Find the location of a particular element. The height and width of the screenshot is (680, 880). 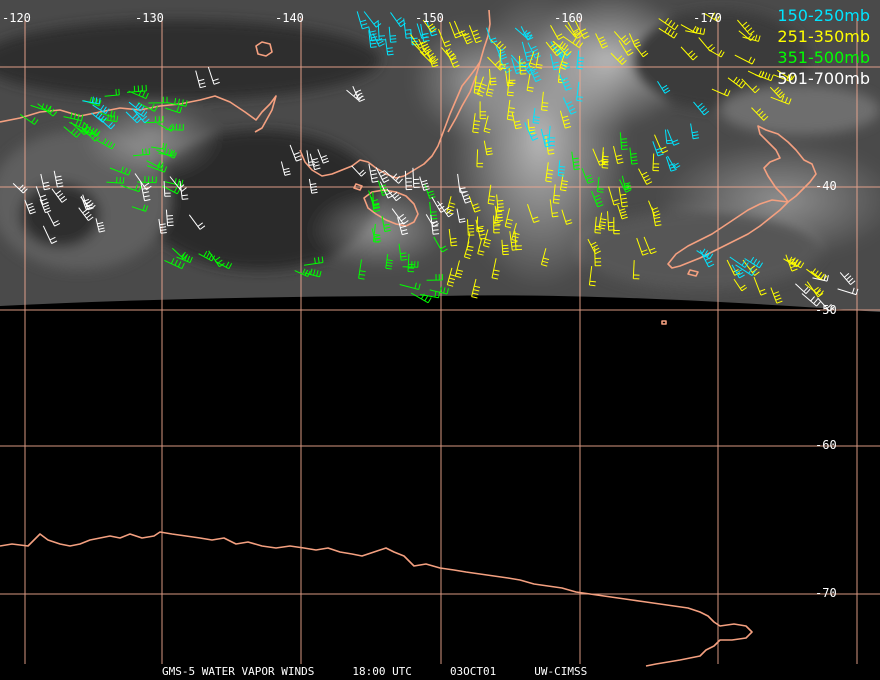

caption-time: 18:00 UTC is located at coordinates (382, 671).